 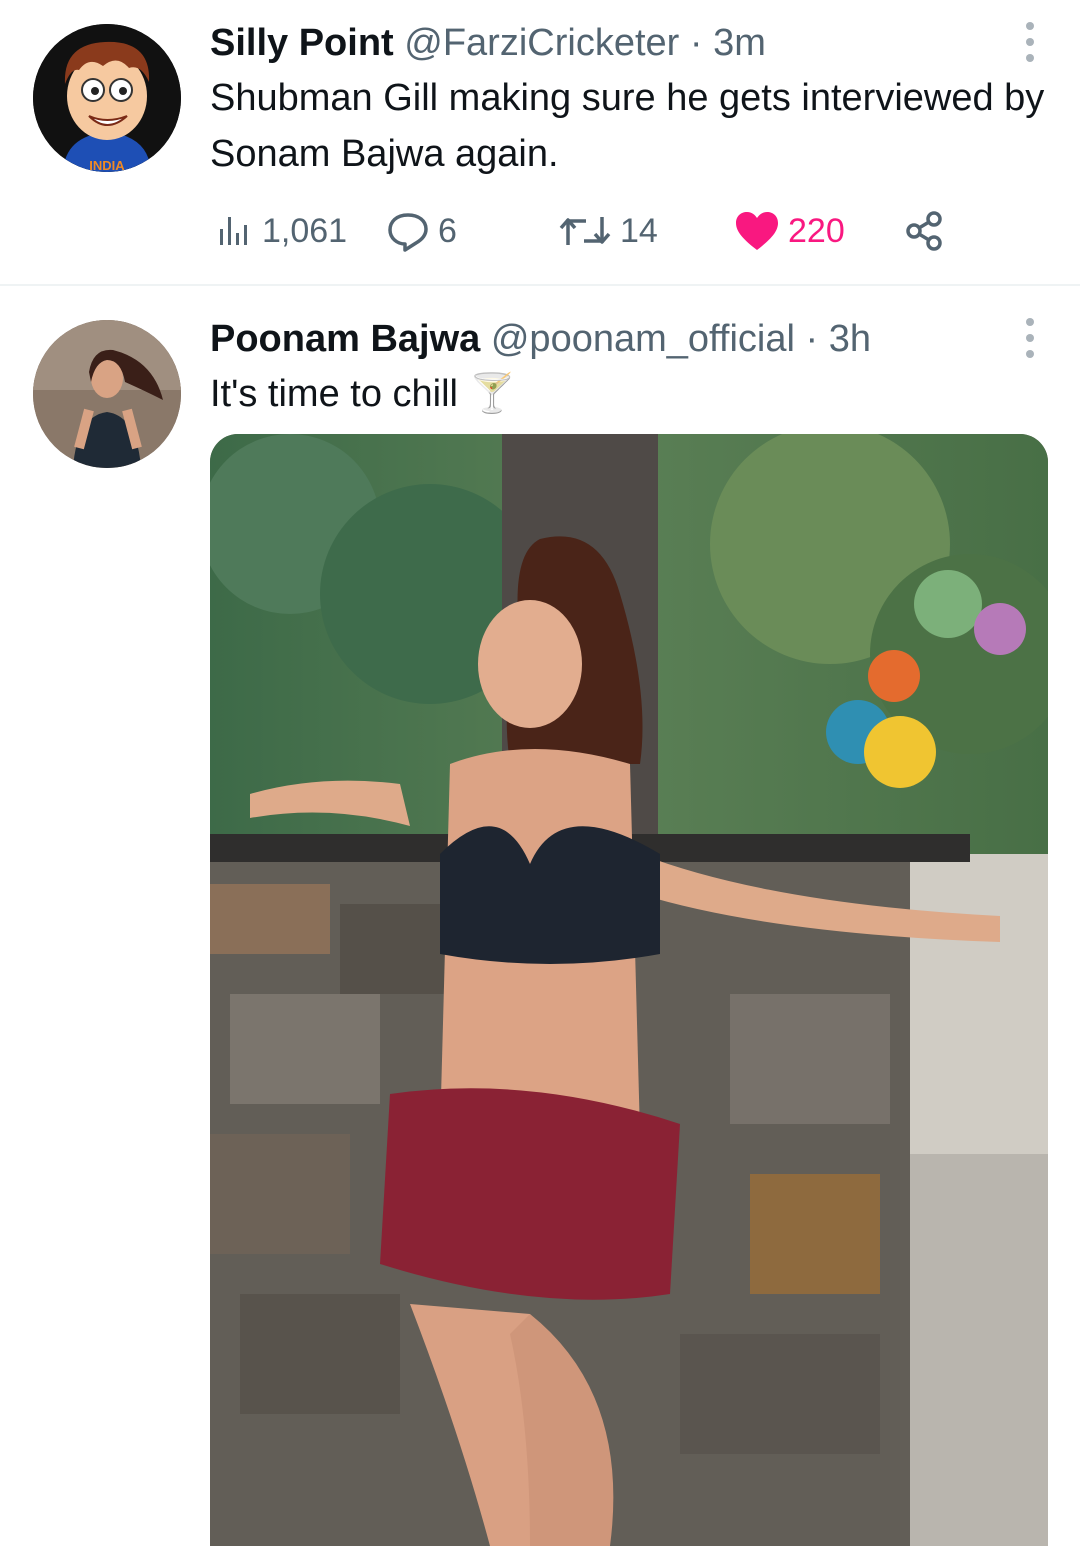 I want to click on tweet-actions: 1,061 6 14 220, so click(x=594, y=231).